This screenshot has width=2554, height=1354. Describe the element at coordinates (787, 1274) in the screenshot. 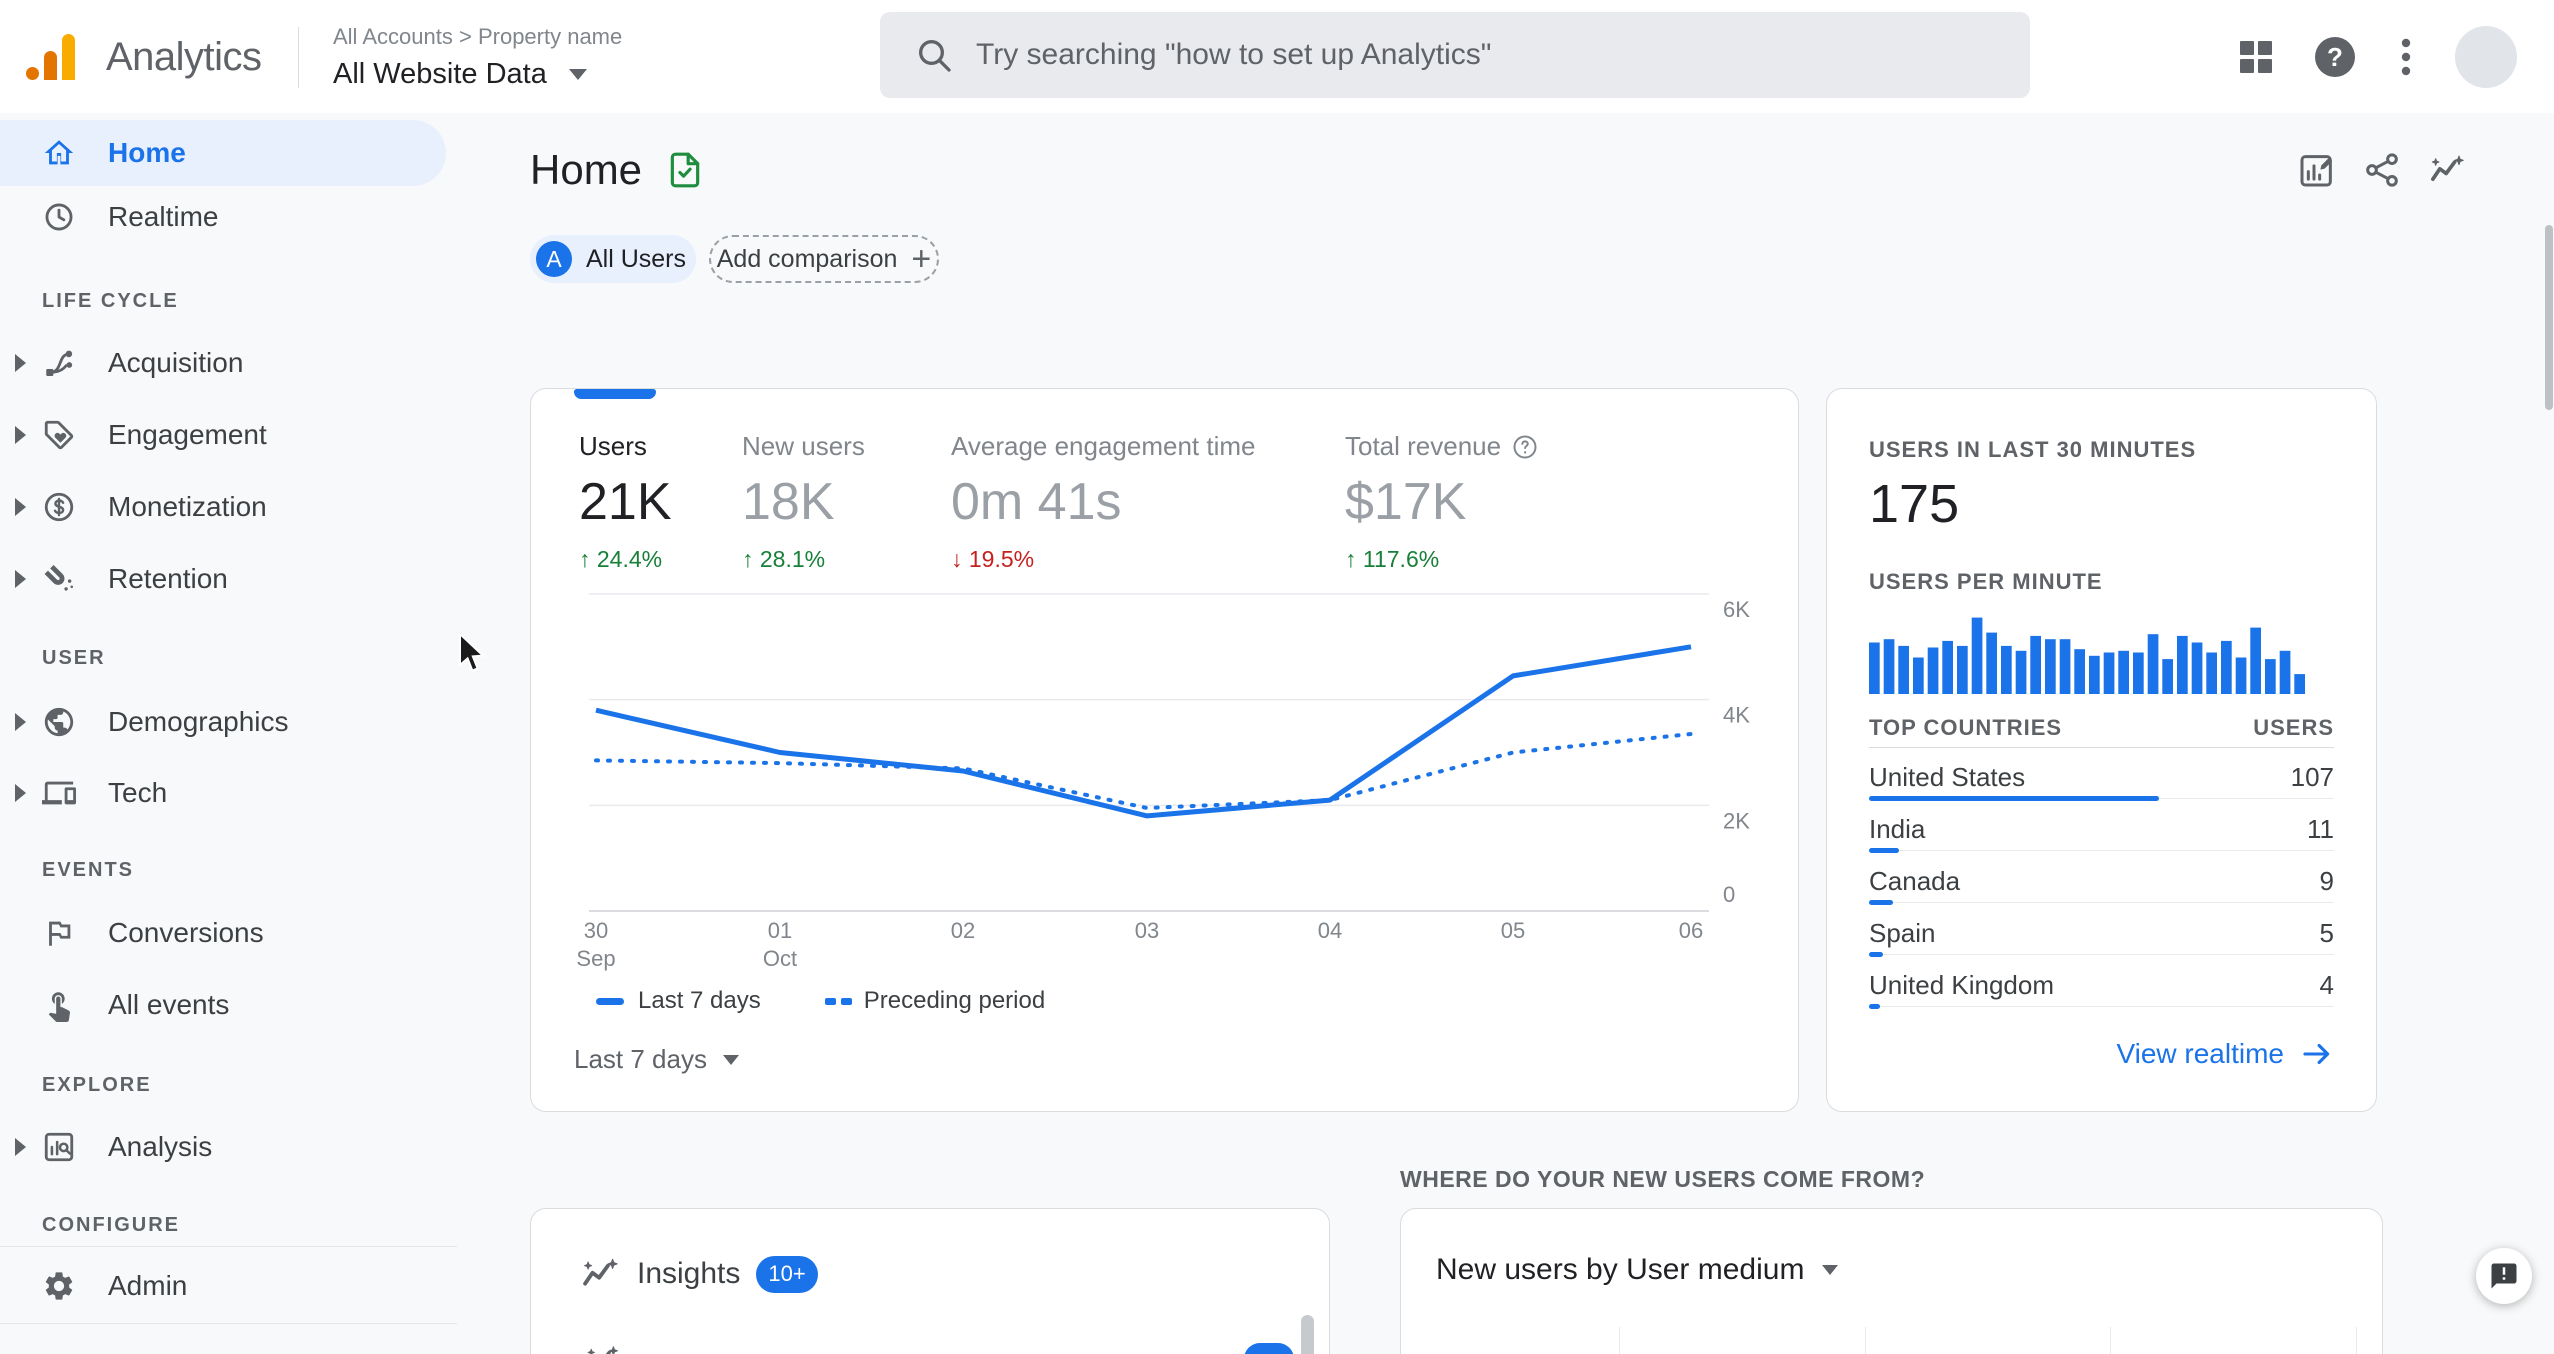

I see `insights-count-badge: 10+` at that location.